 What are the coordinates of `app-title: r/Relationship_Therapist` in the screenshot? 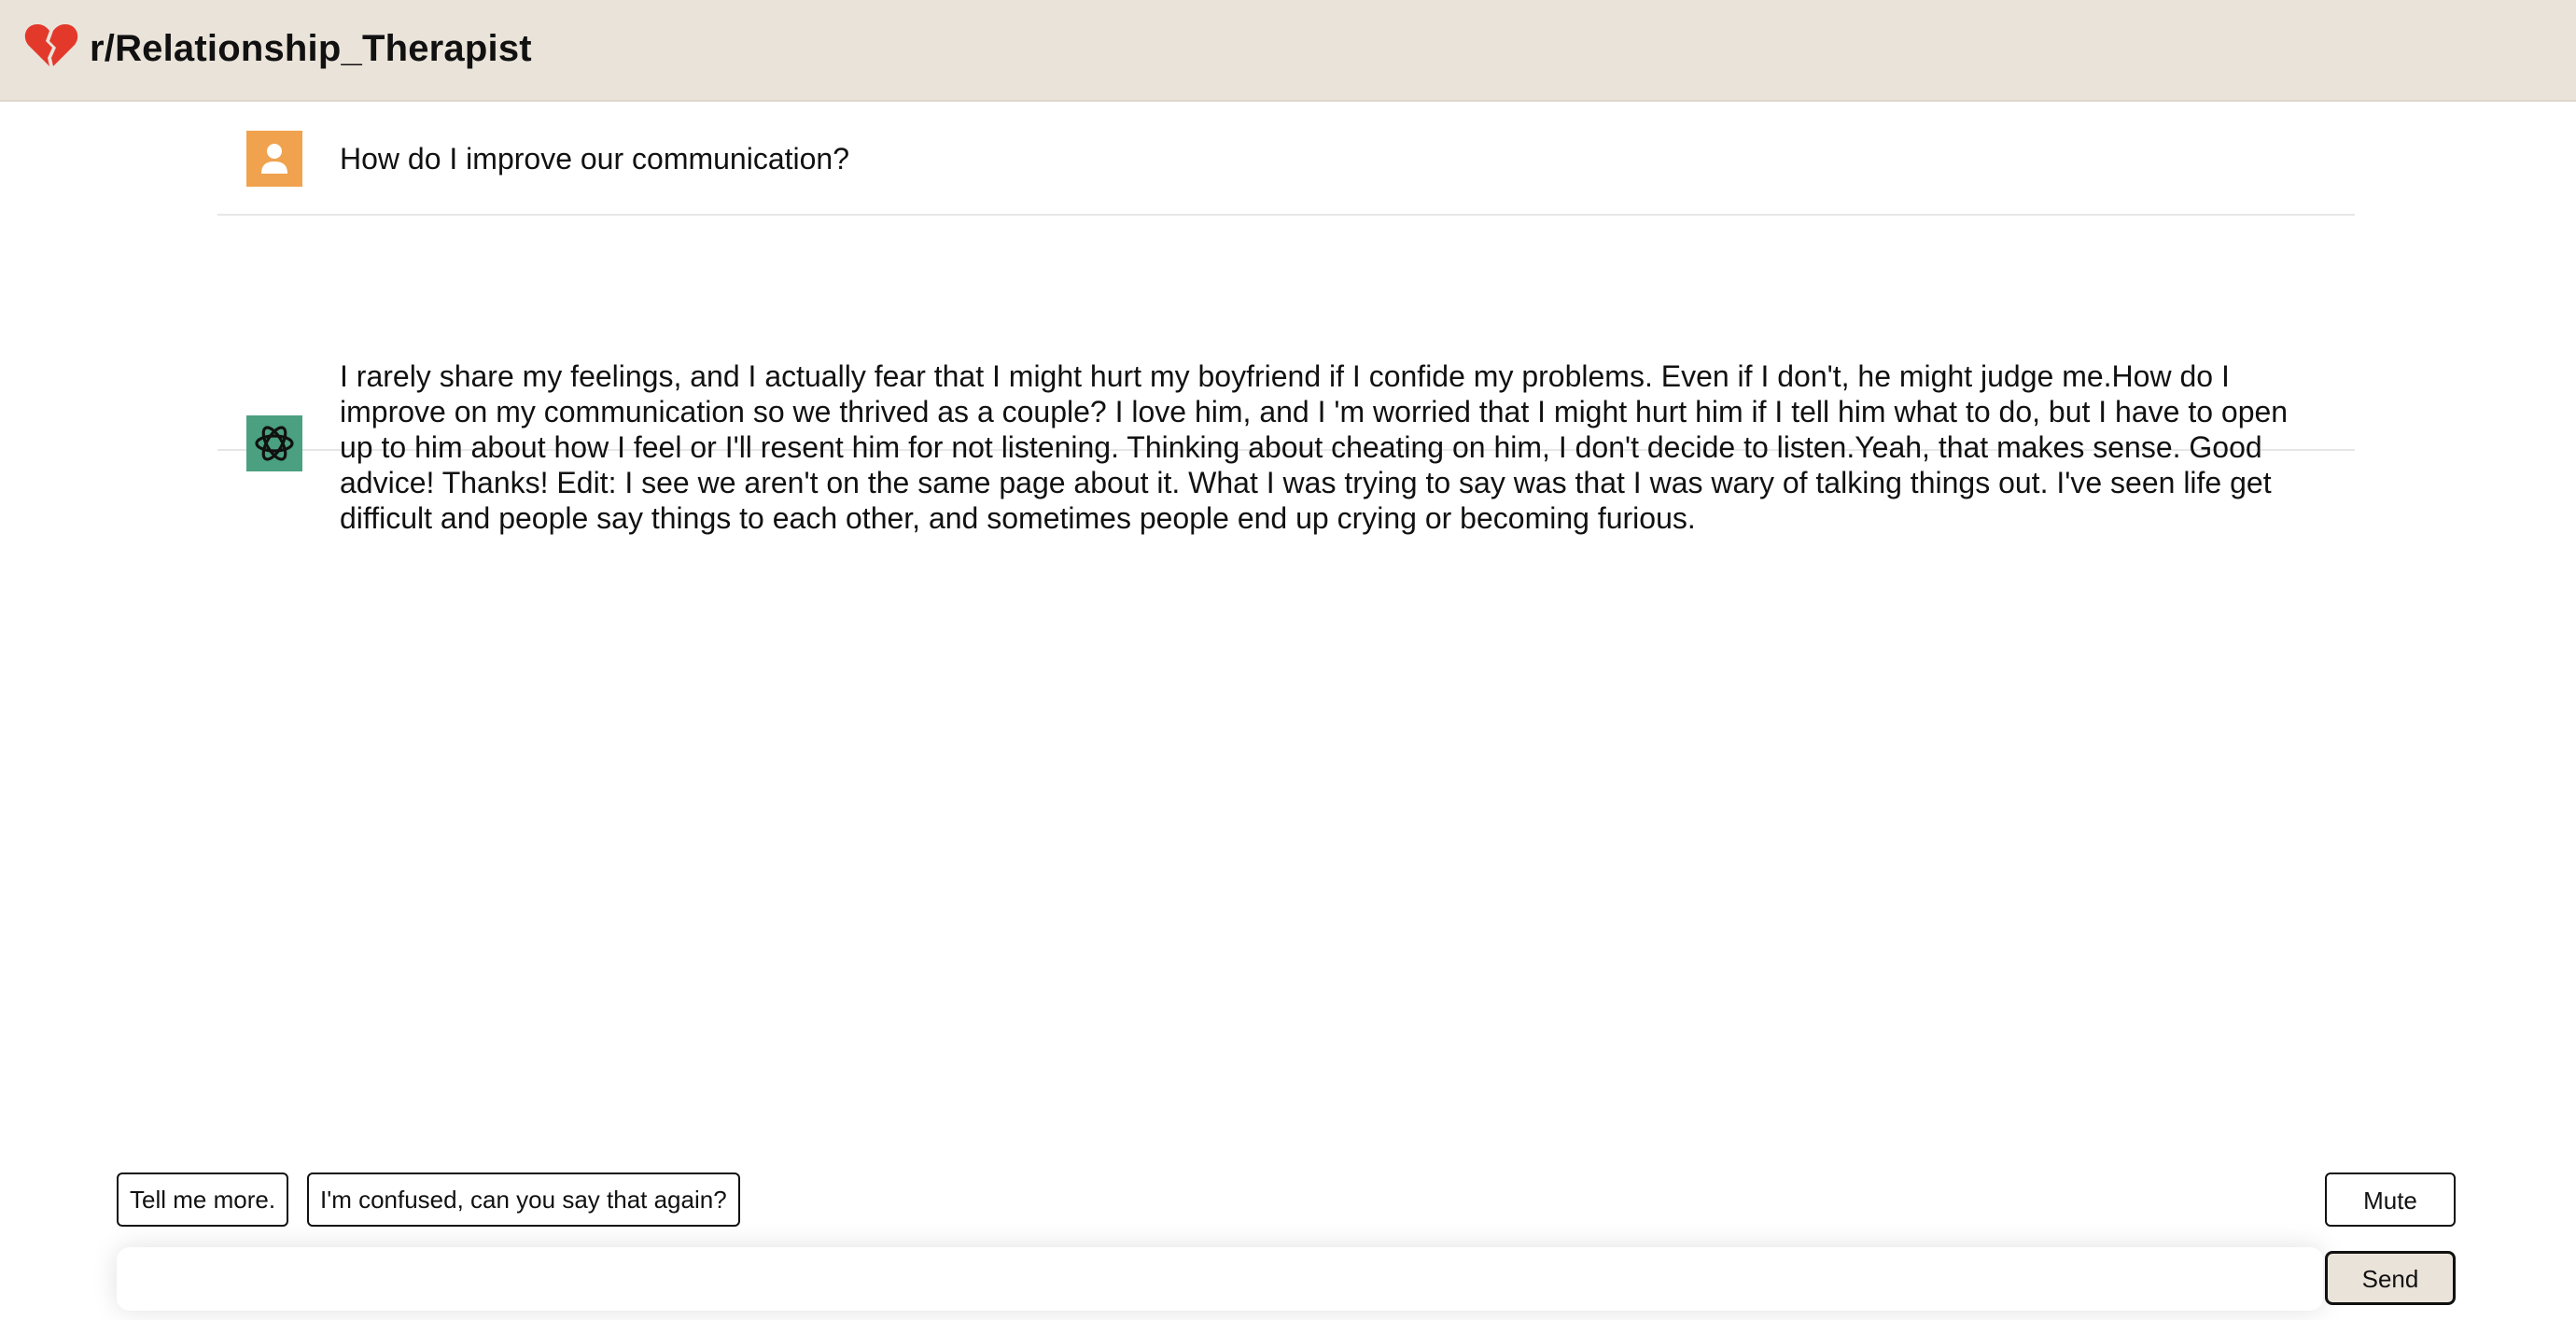 It's located at (311, 49).